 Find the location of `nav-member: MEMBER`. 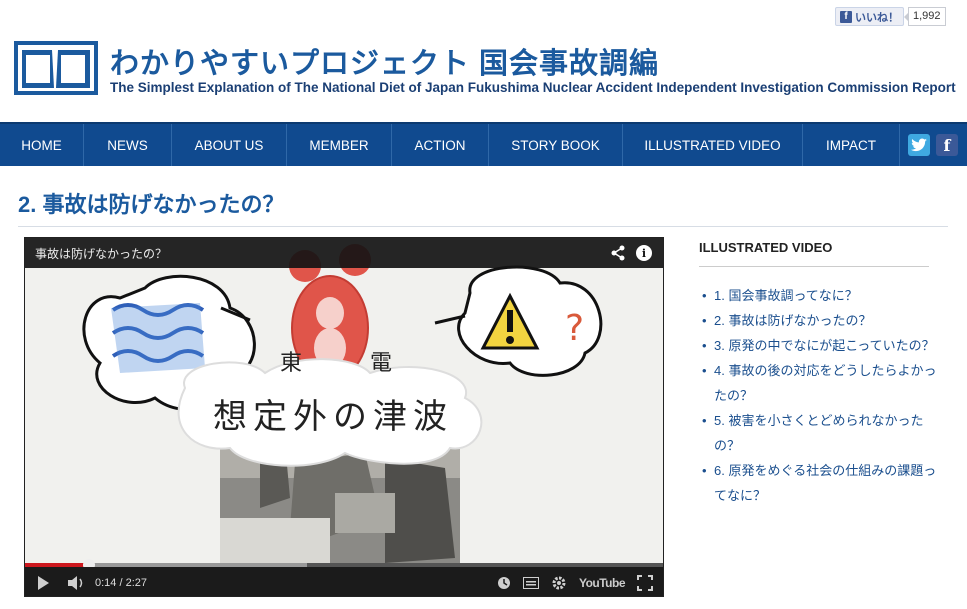

nav-member: MEMBER is located at coordinates (339, 145).